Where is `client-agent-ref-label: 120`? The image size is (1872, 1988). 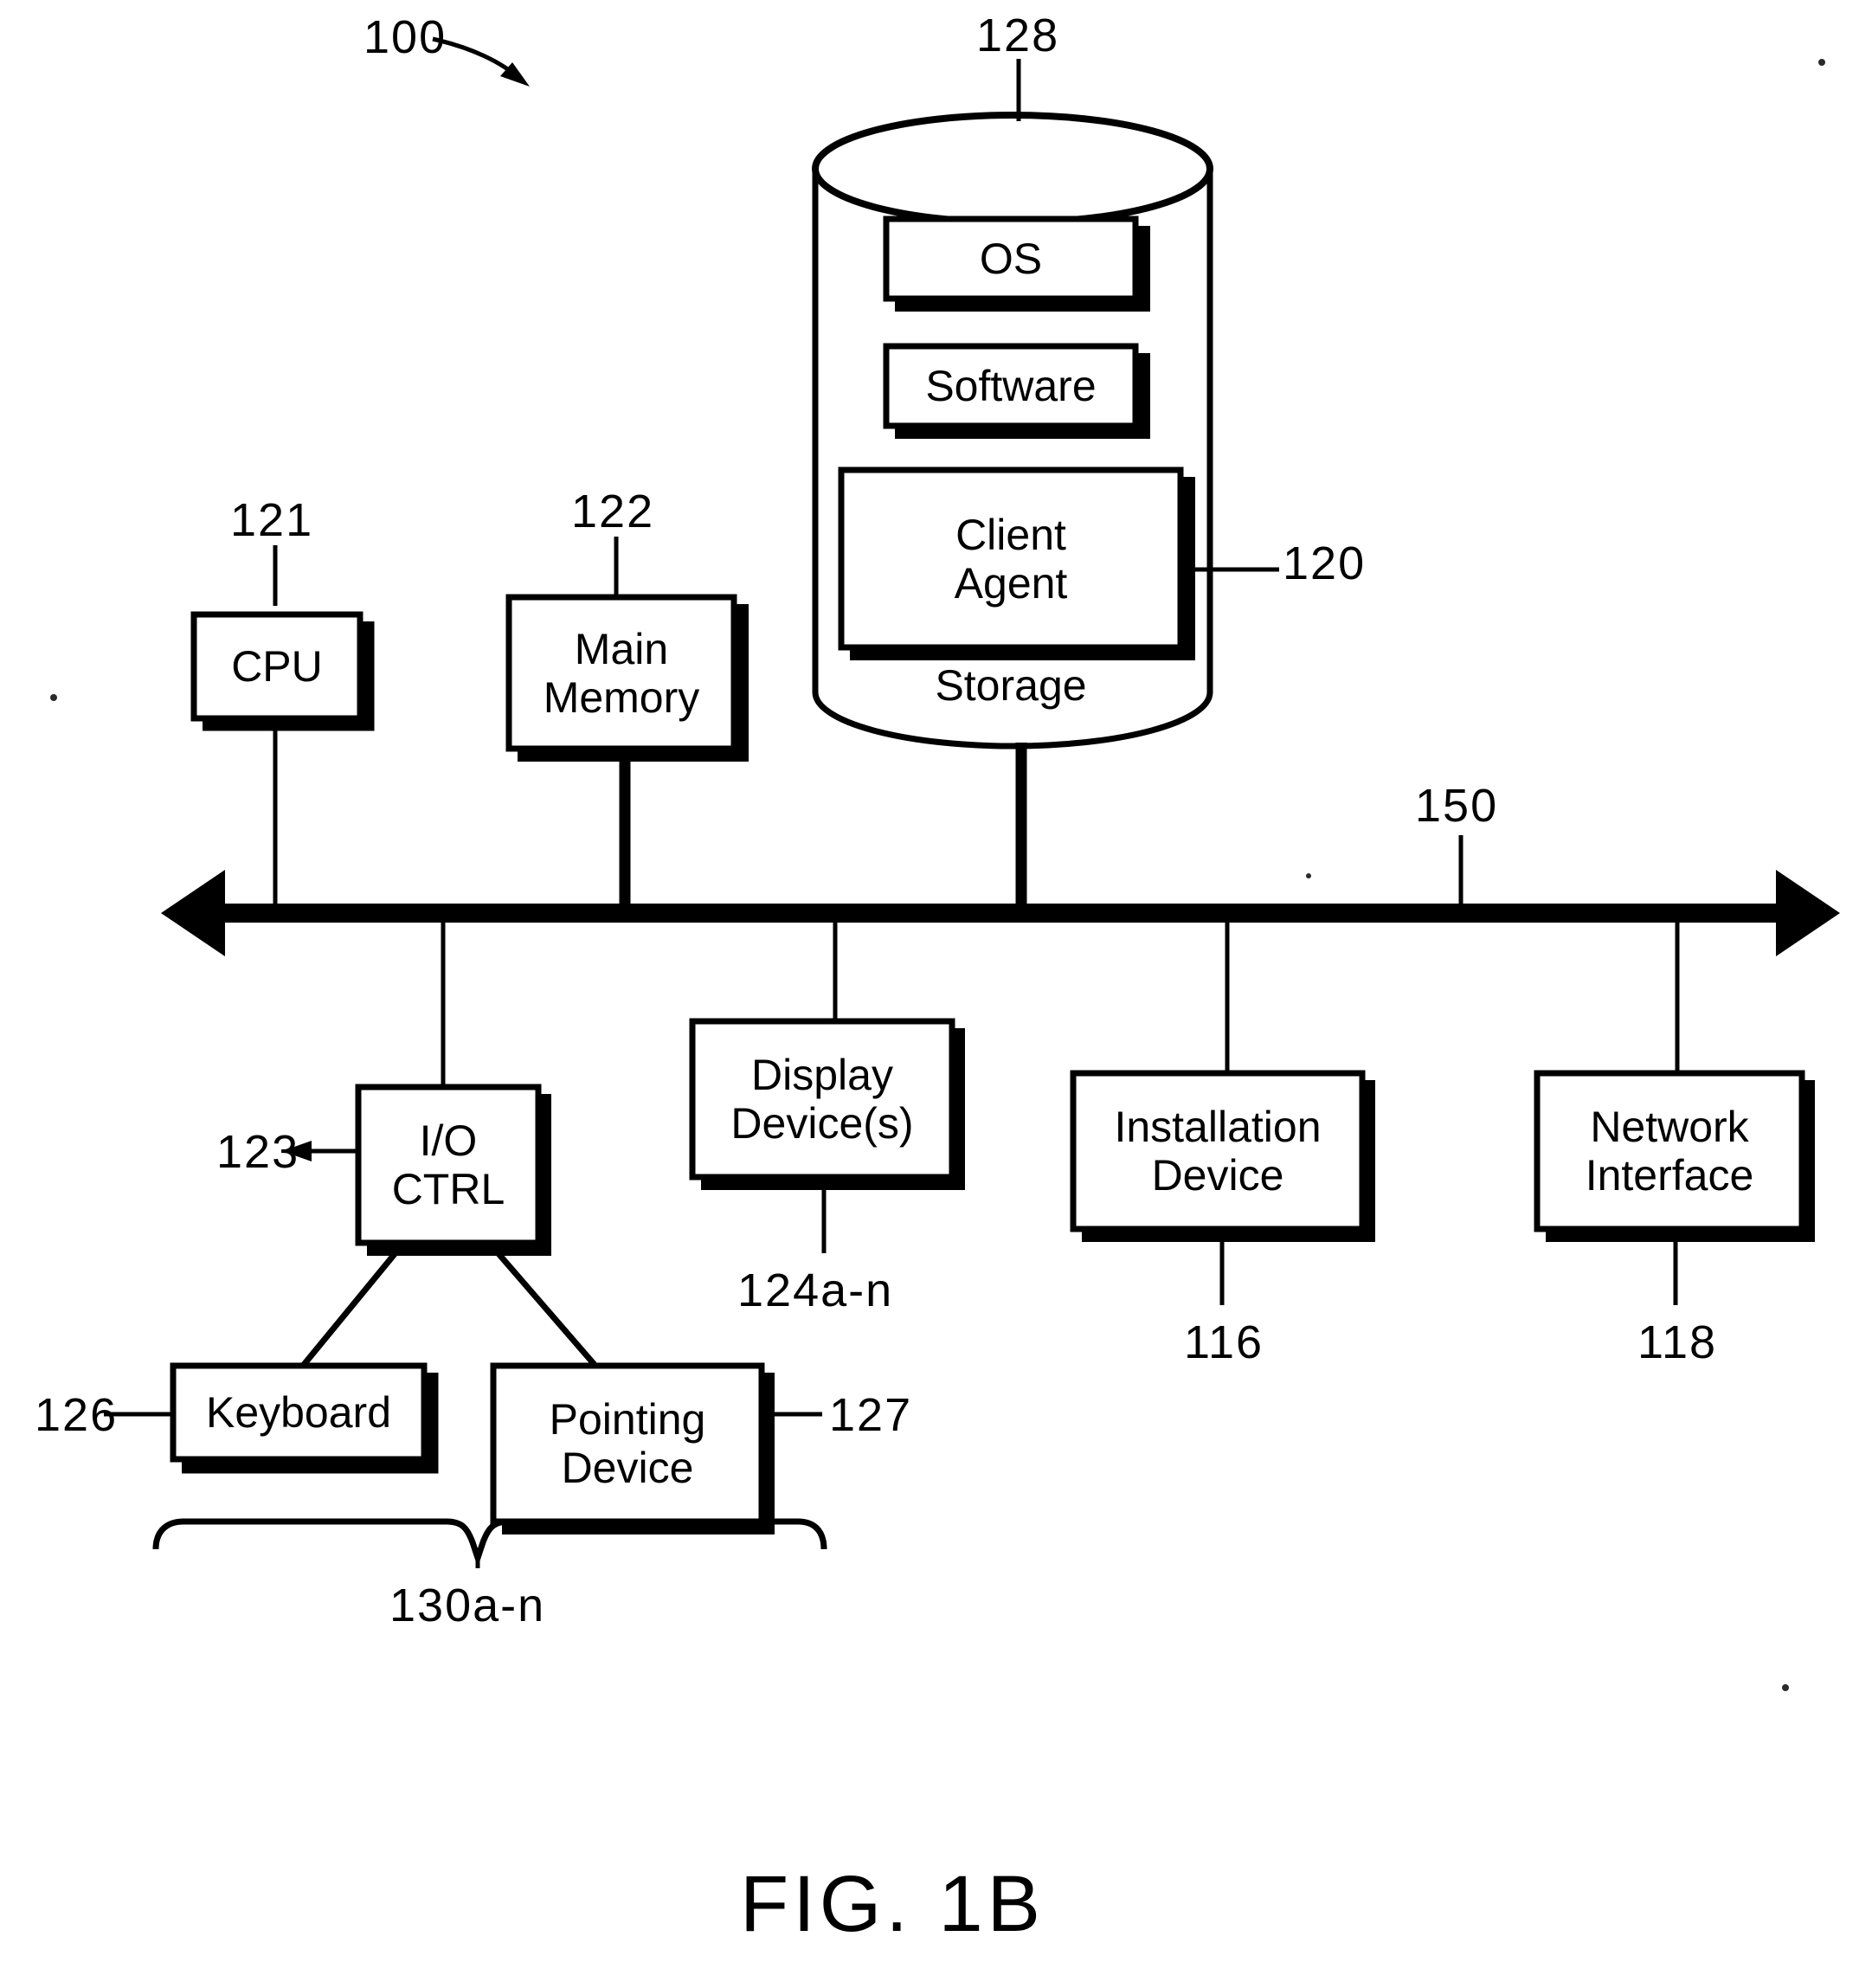
client-agent-ref-label: 120 is located at coordinates (1325, 563).